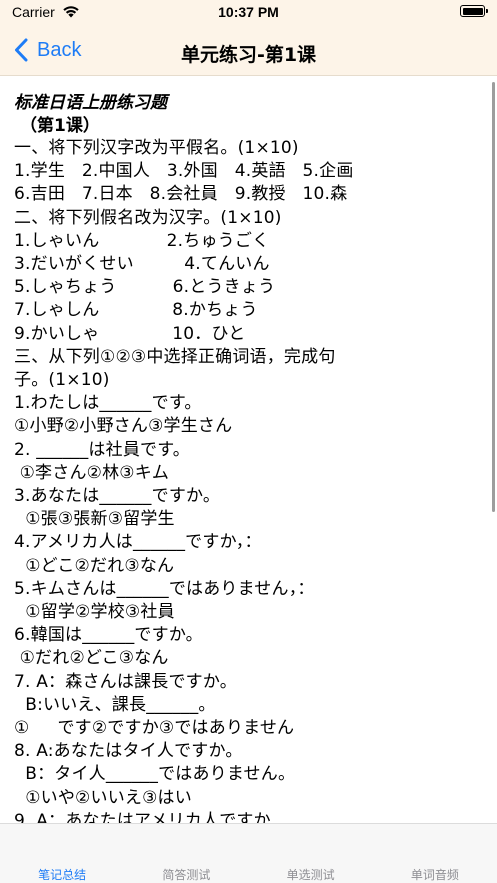  Describe the element at coordinates (115, 704) in the screenshot. I see `document-line: B:いいえ、課長______。` at that location.